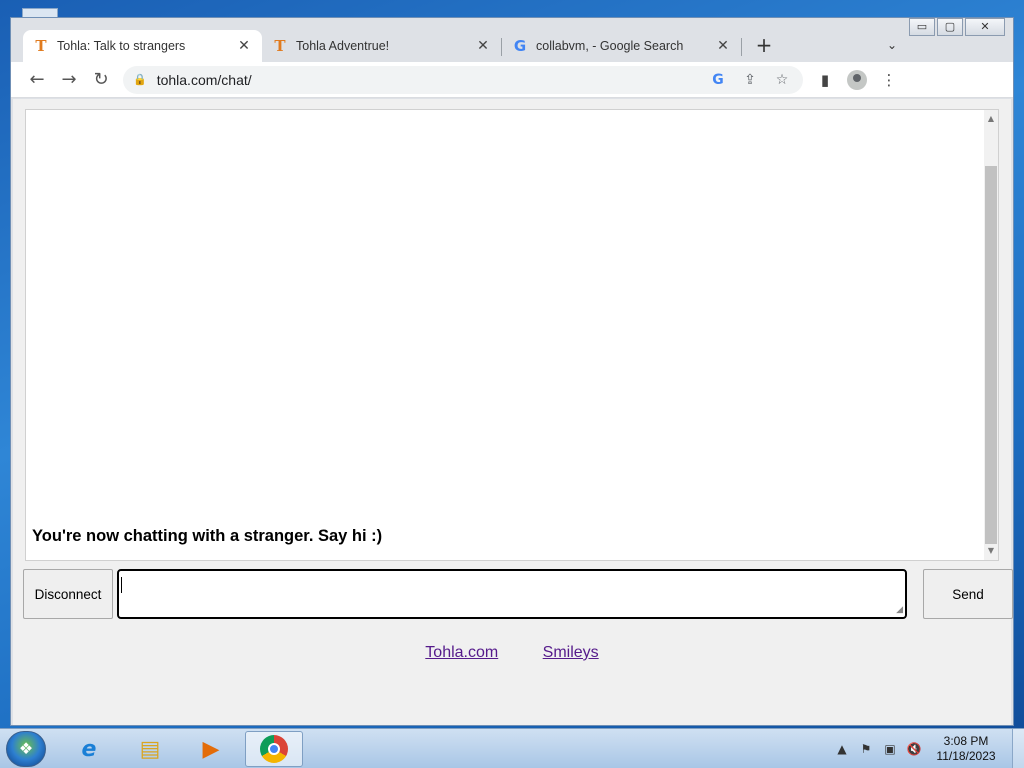  I want to click on new-tab-button: +, so click(764, 45).